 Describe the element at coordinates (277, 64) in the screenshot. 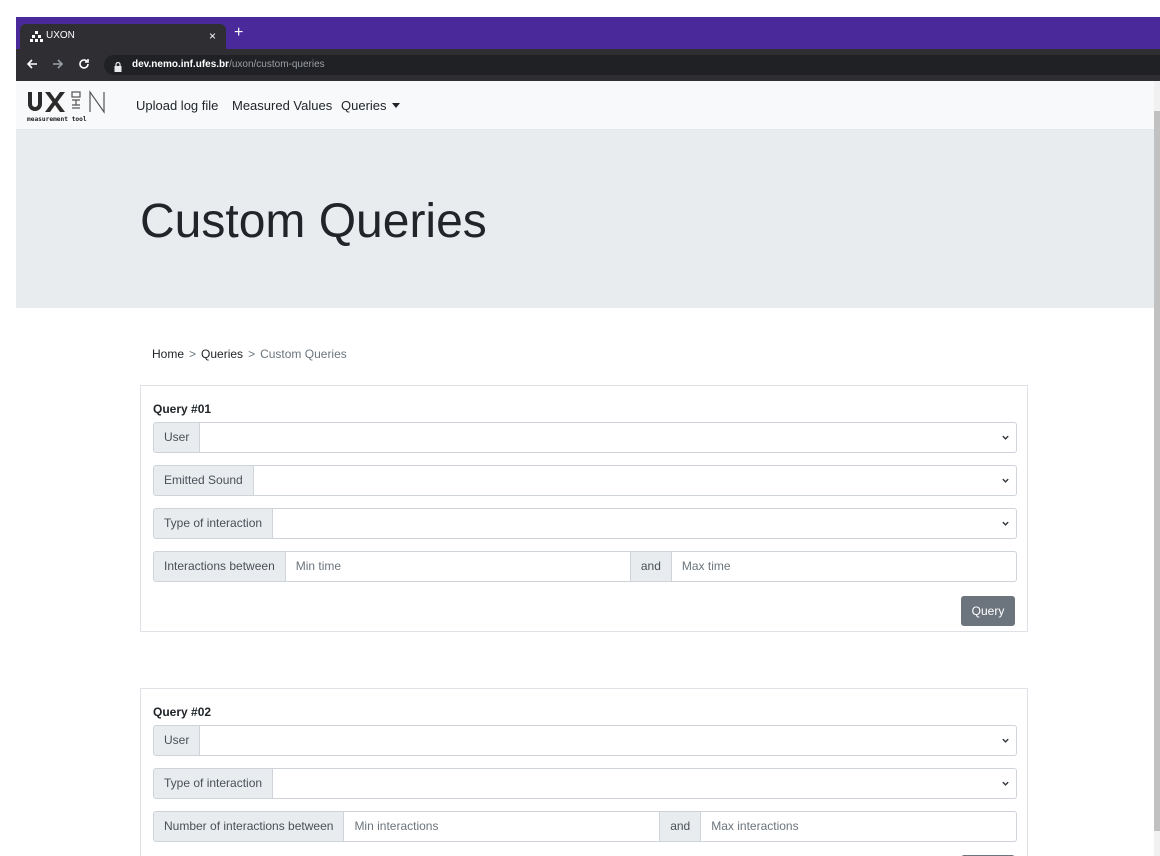

I see `url-path: /uxon/custom-queries` at that location.